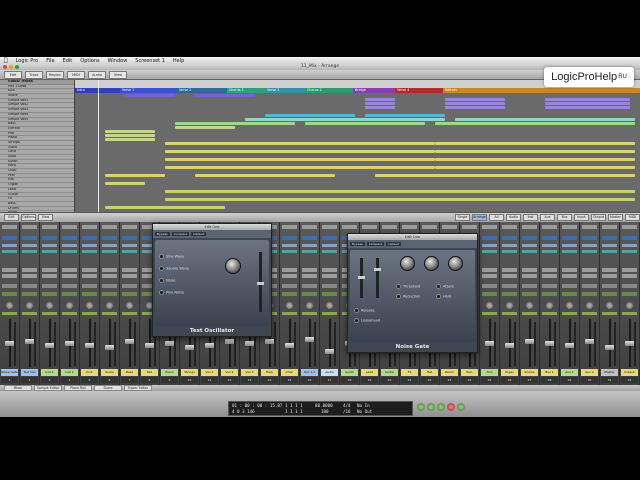 The width and height of the screenshot is (640, 480). Describe the element at coordinates (150, 61) in the screenshot. I see `menu-screenset: Screenset 1` at that location.